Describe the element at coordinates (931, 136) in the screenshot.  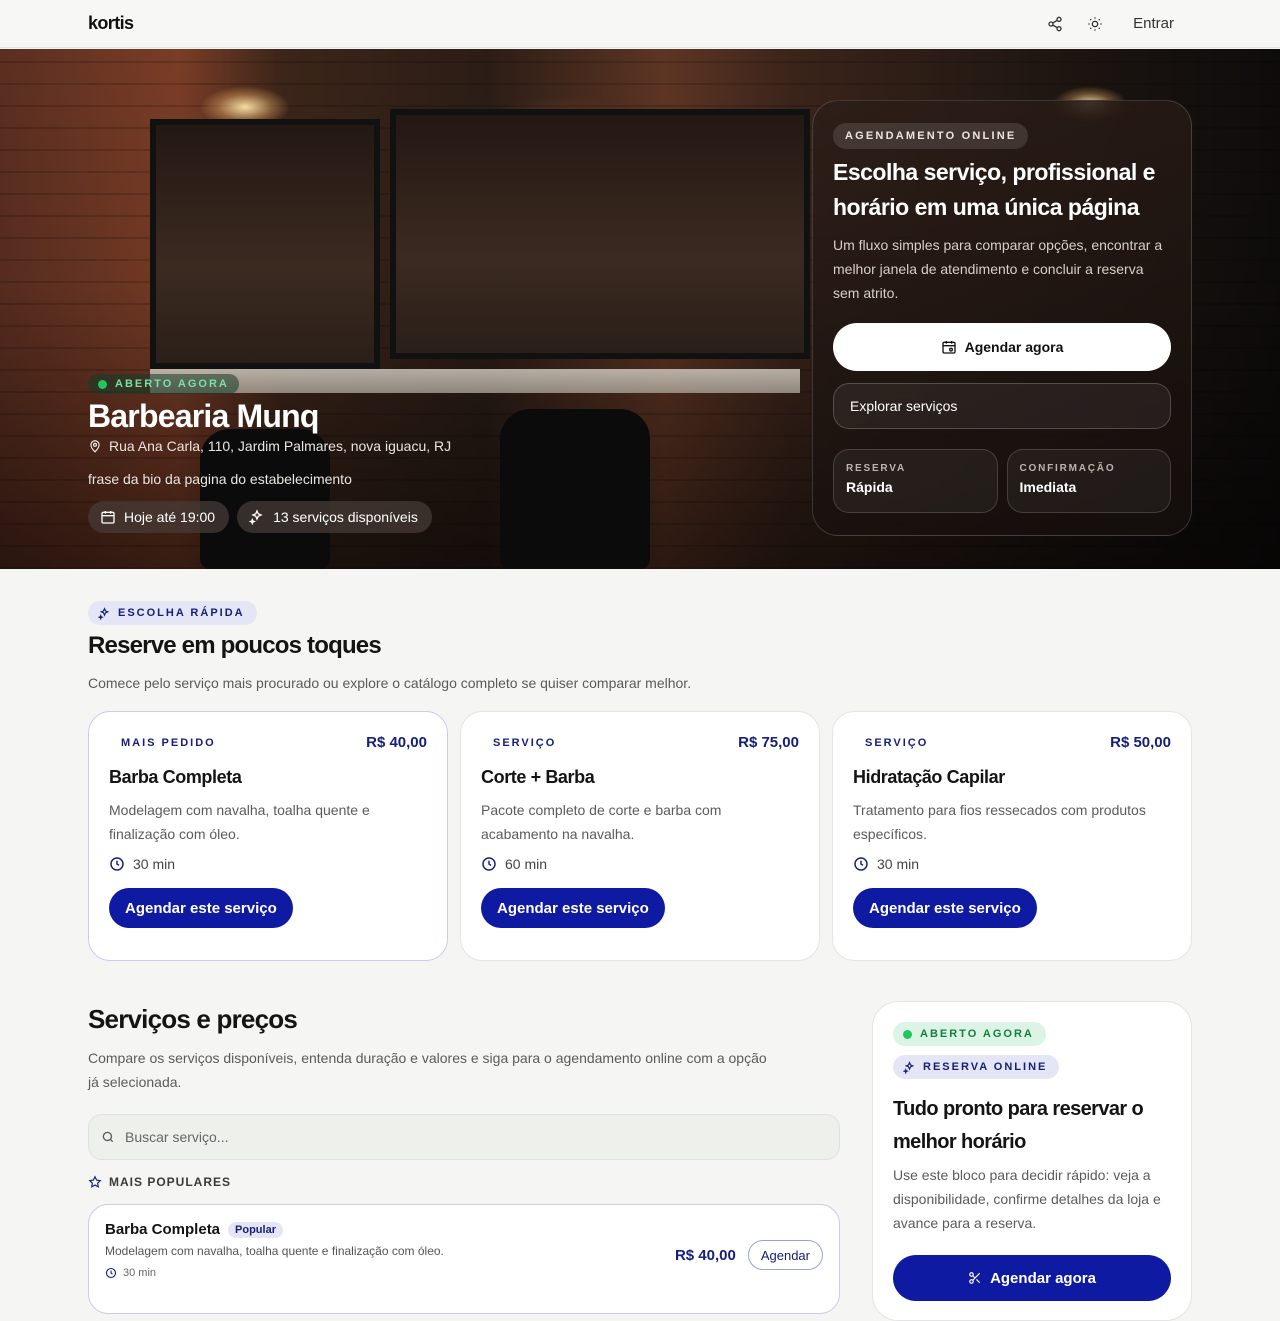
I see `booking-kicker: AGENDAMENTO ONLINE` at that location.